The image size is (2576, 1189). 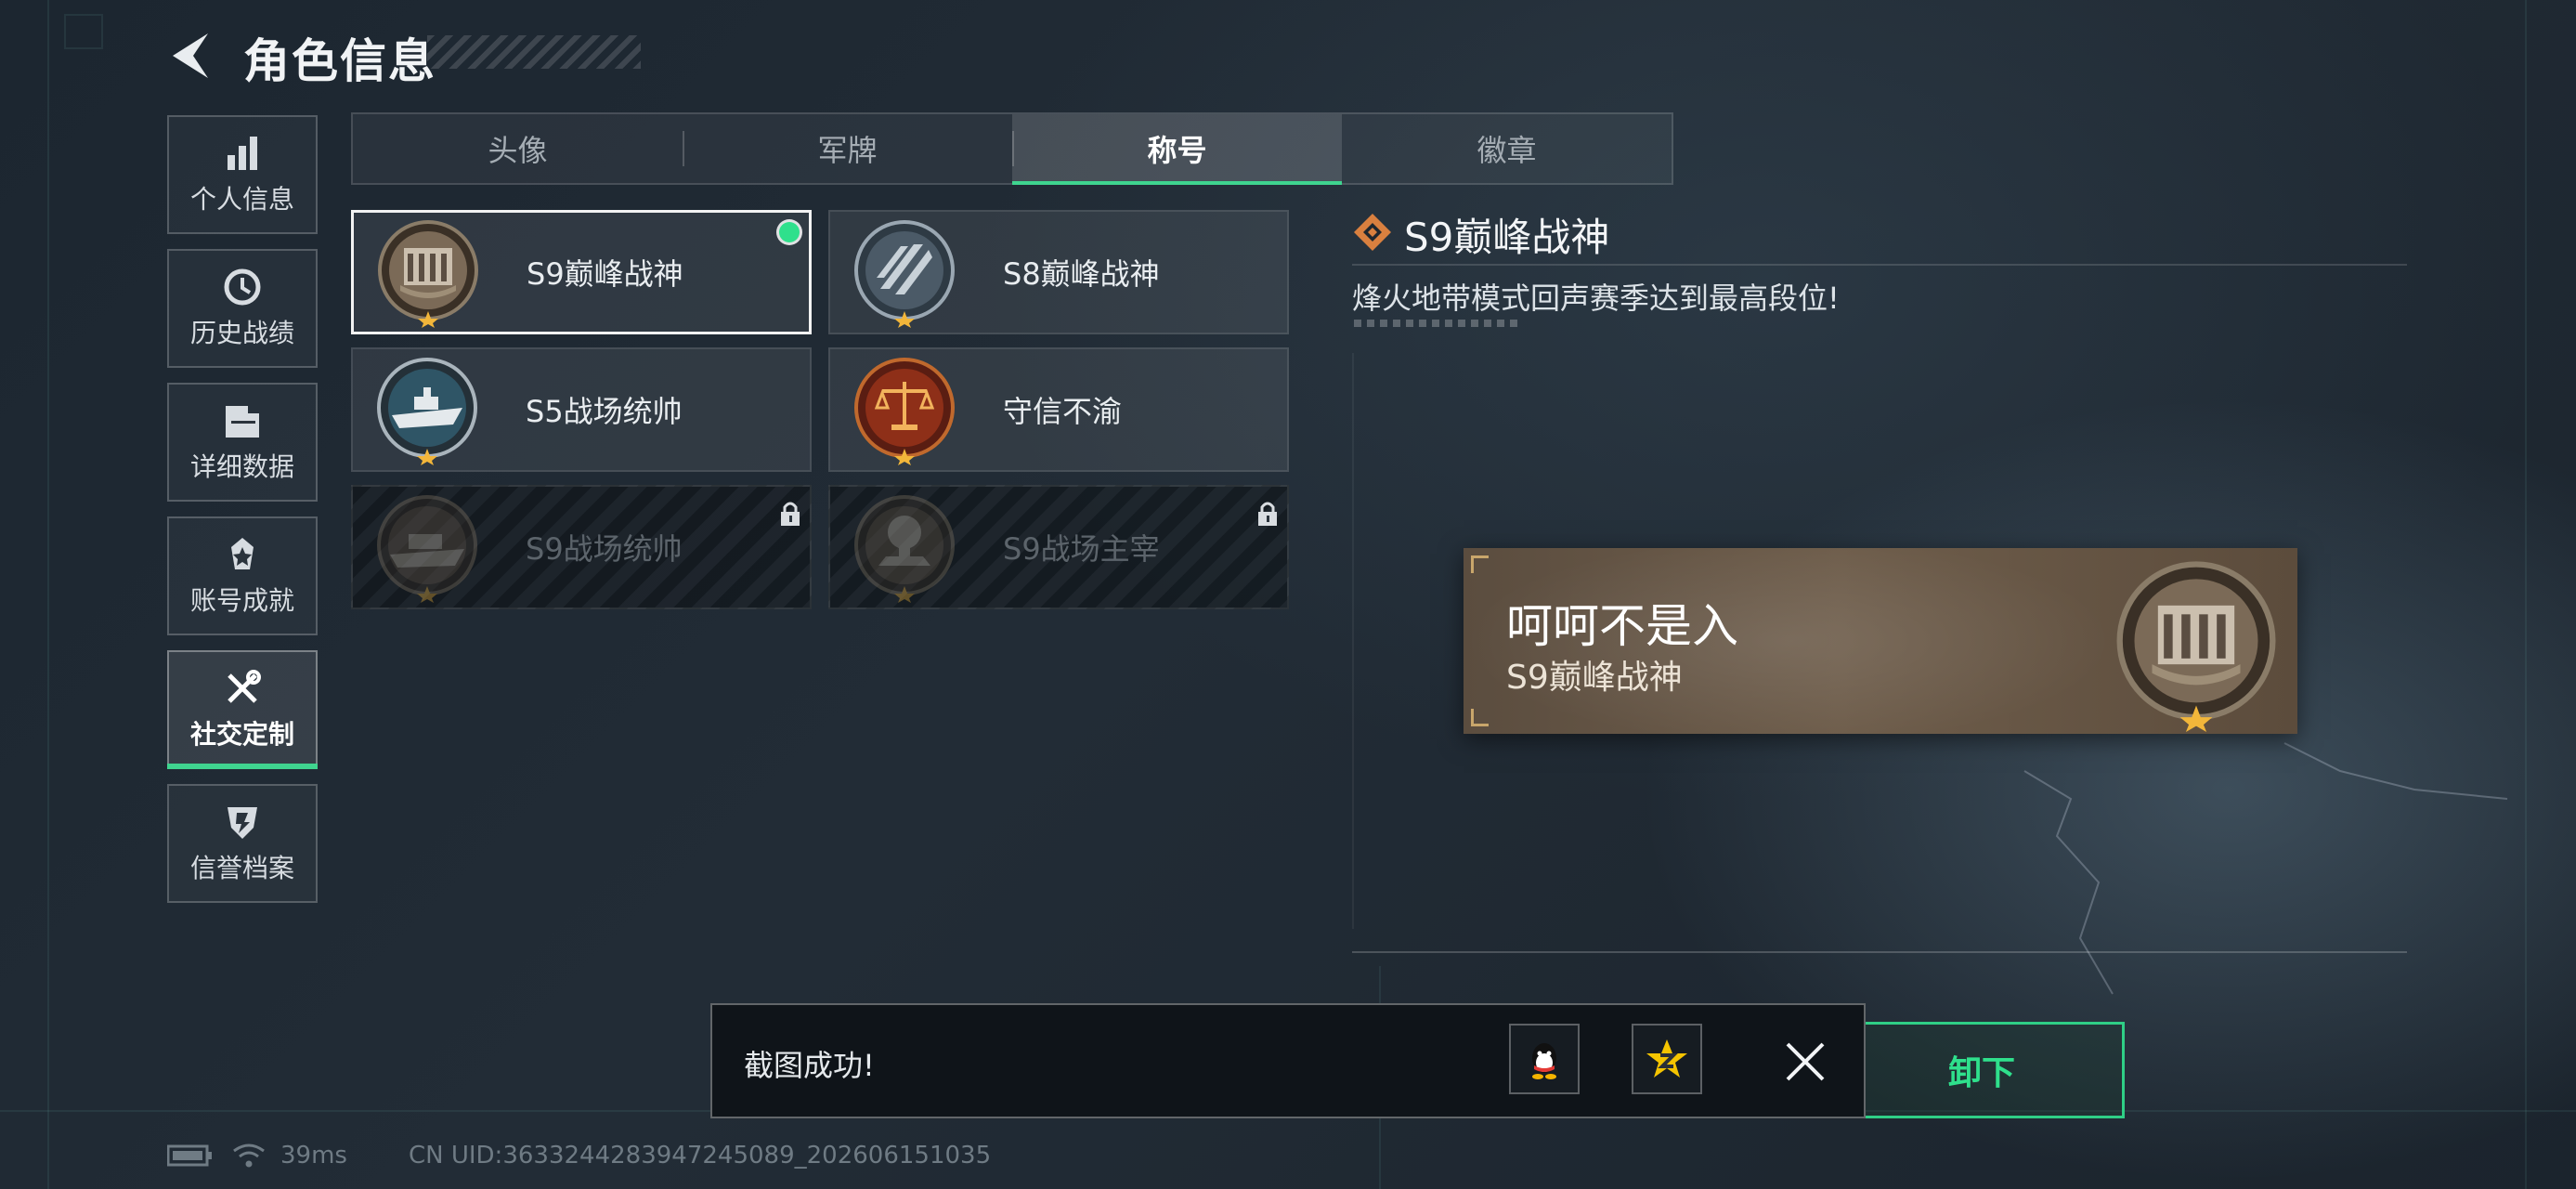 What do you see at coordinates (1288, 1060) in the screenshot?
I see `screenshot-toast: 截图成功!` at bounding box center [1288, 1060].